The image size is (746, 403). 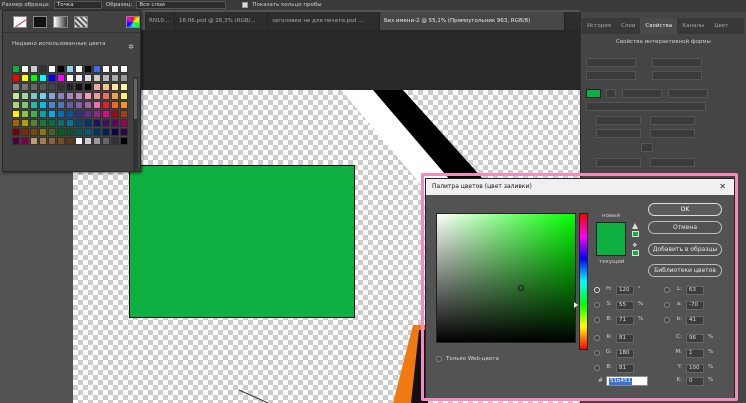 What do you see at coordinates (576, 305) in the screenshot?
I see `hue-slider-handle` at bounding box center [576, 305].